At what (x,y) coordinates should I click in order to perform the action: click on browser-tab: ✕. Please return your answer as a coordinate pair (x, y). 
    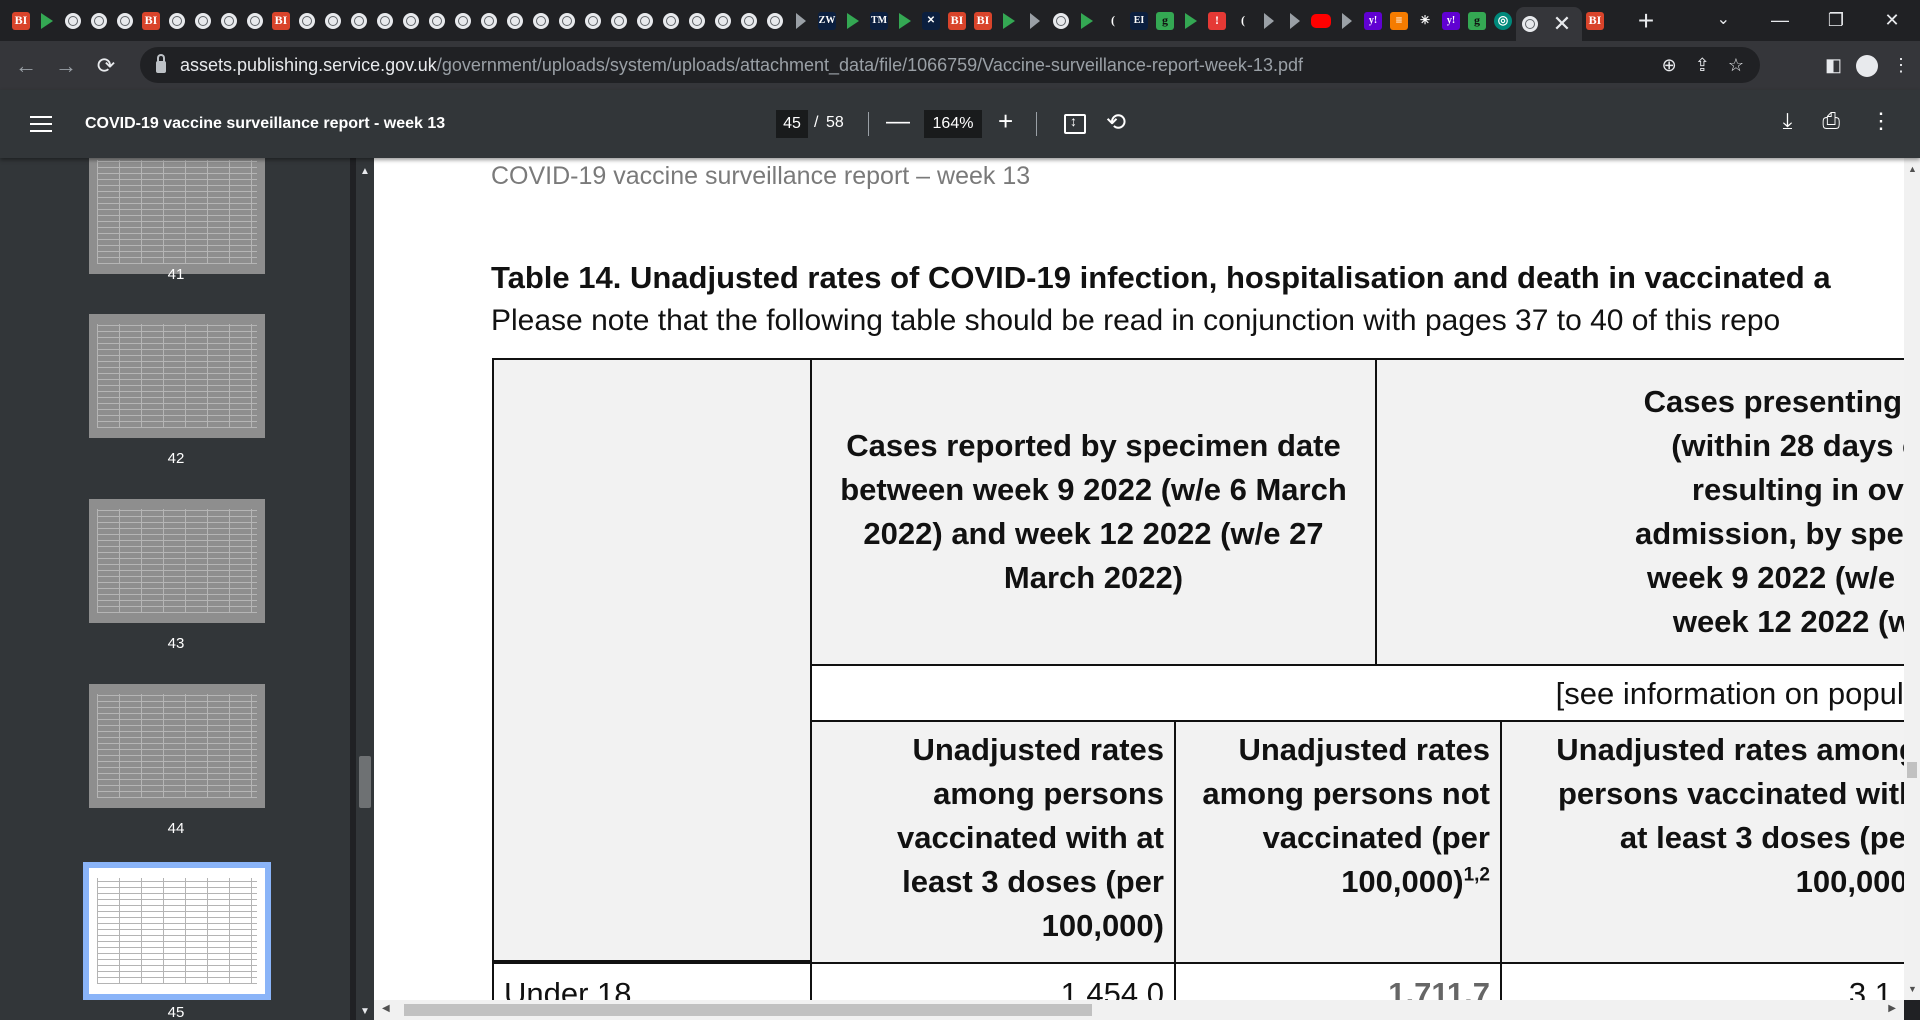
    Looking at the image, I should click on (931, 21).